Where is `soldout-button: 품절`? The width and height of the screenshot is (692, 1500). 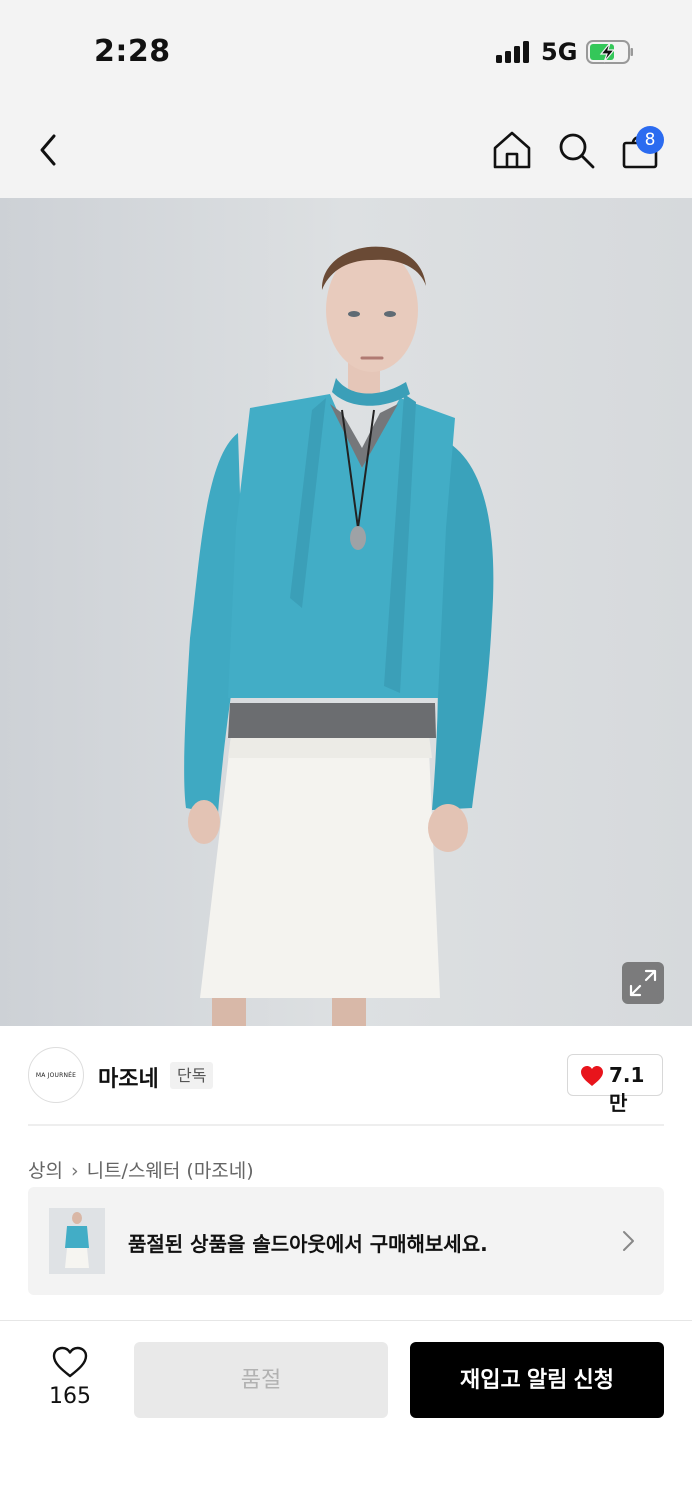 soldout-button: 품절 is located at coordinates (261, 1380).